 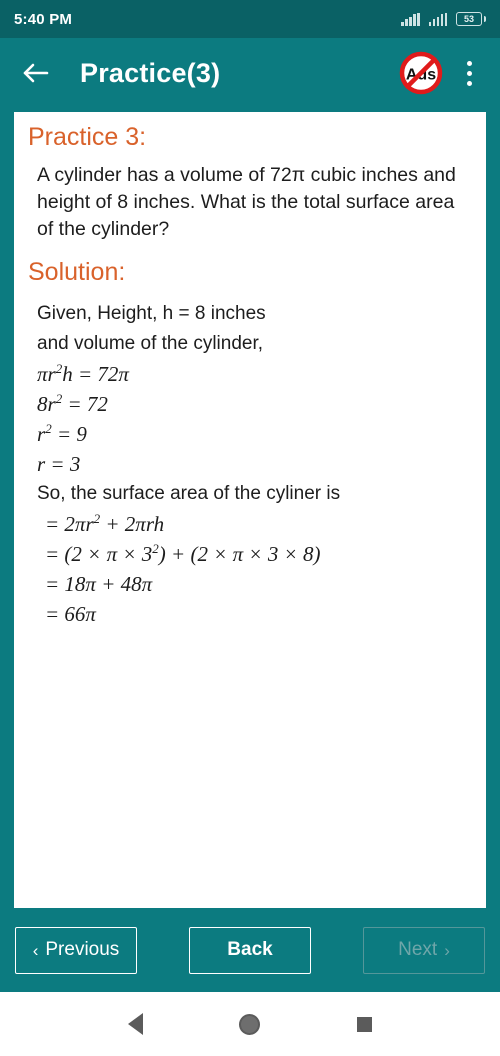 I want to click on solution-line: So, the surface area of the cyliner is, so click(x=189, y=493).